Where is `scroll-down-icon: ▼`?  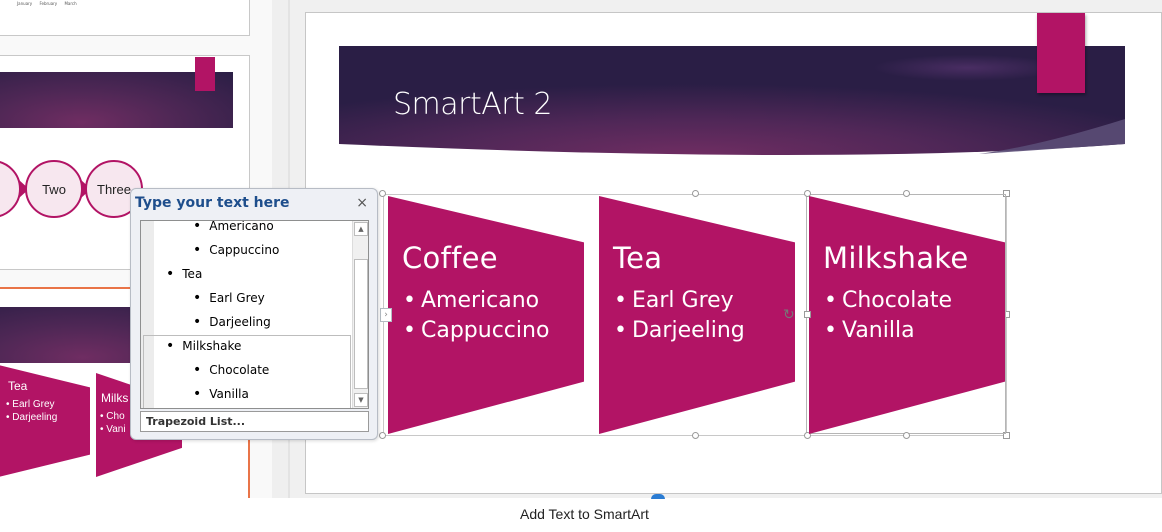 scroll-down-icon: ▼ is located at coordinates (361, 400).